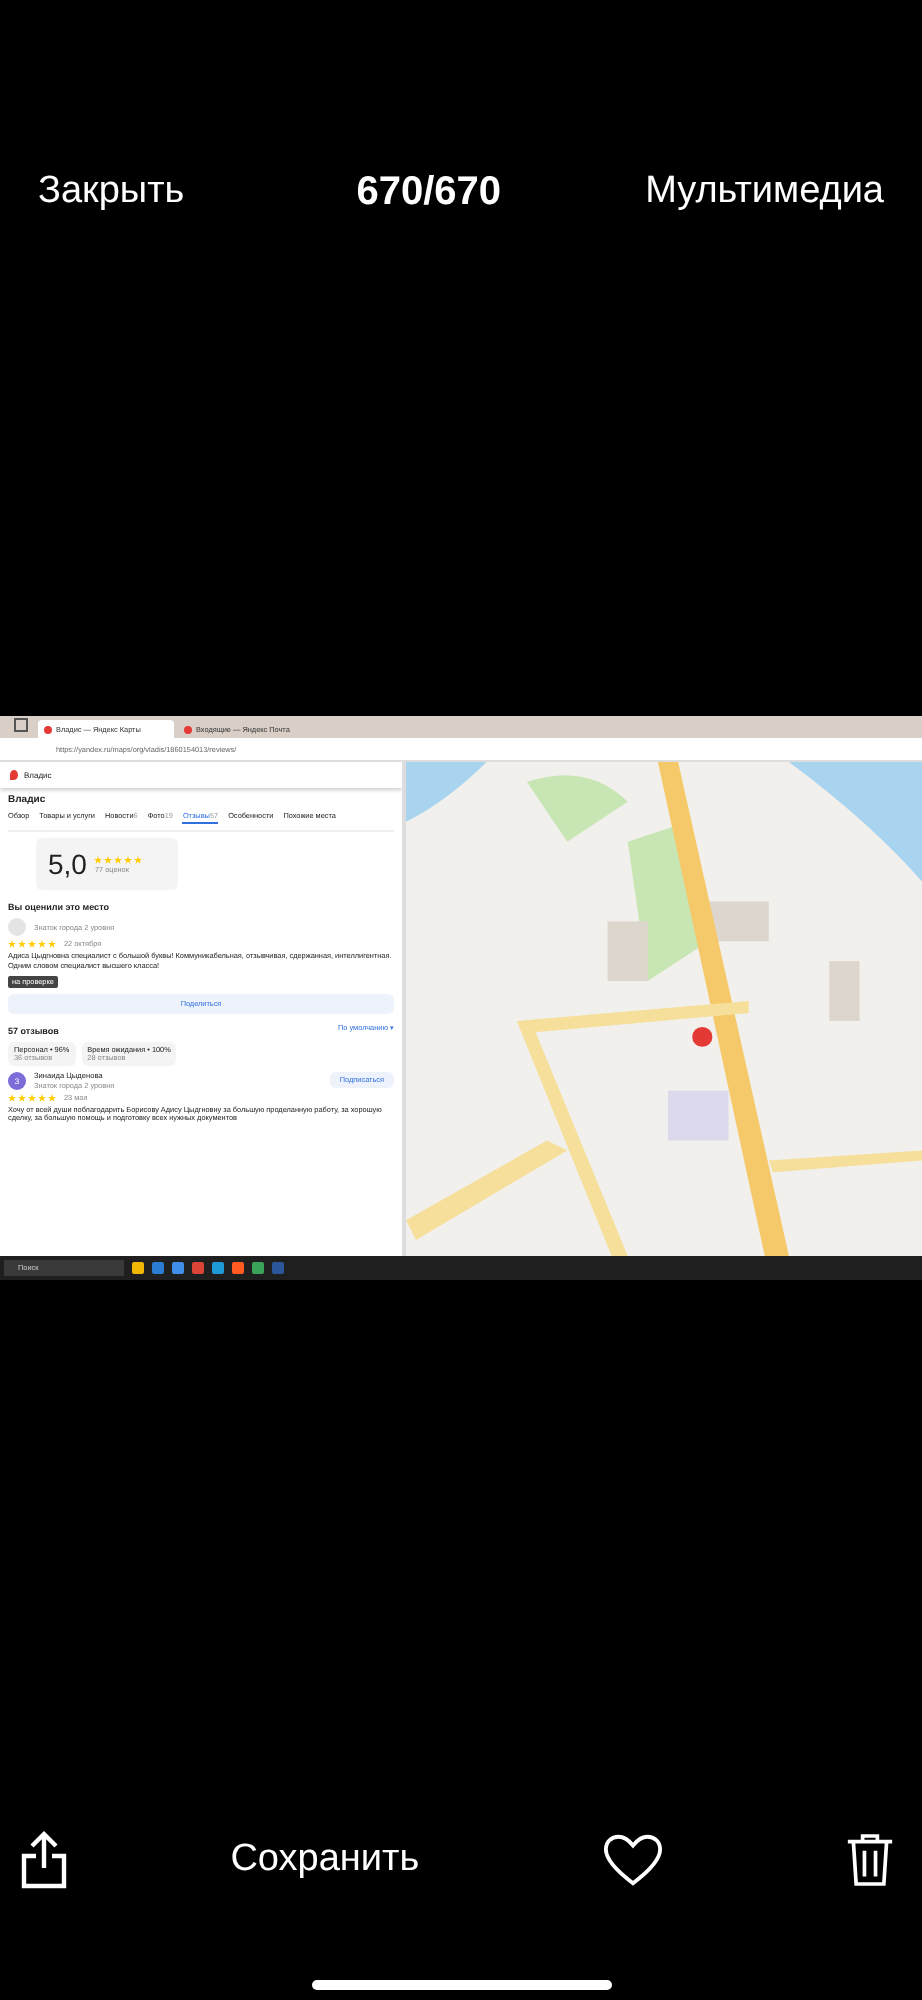 Image resolution: width=922 pixels, height=2000 pixels. Describe the element at coordinates (111, 192) in the screenshot. I see `close-button: Закрыть` at that location.